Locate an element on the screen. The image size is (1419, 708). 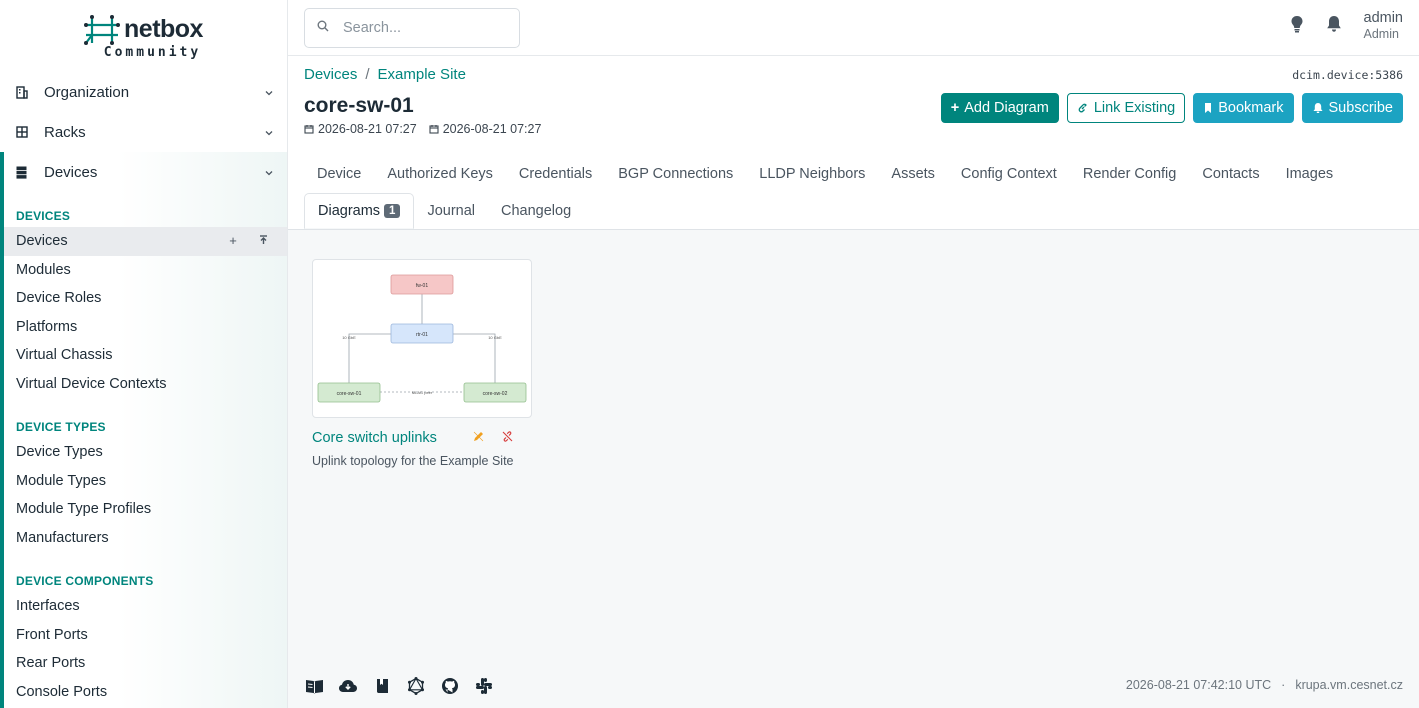
building-icon is located at coordinates (30, 92).